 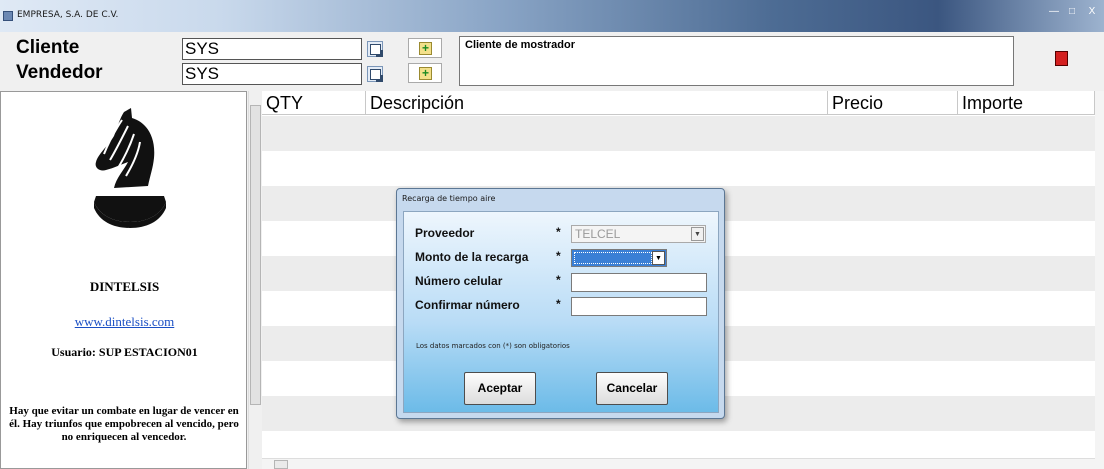 I want to click on cancelar-button: Cancelar, so click(x=632, y=388).